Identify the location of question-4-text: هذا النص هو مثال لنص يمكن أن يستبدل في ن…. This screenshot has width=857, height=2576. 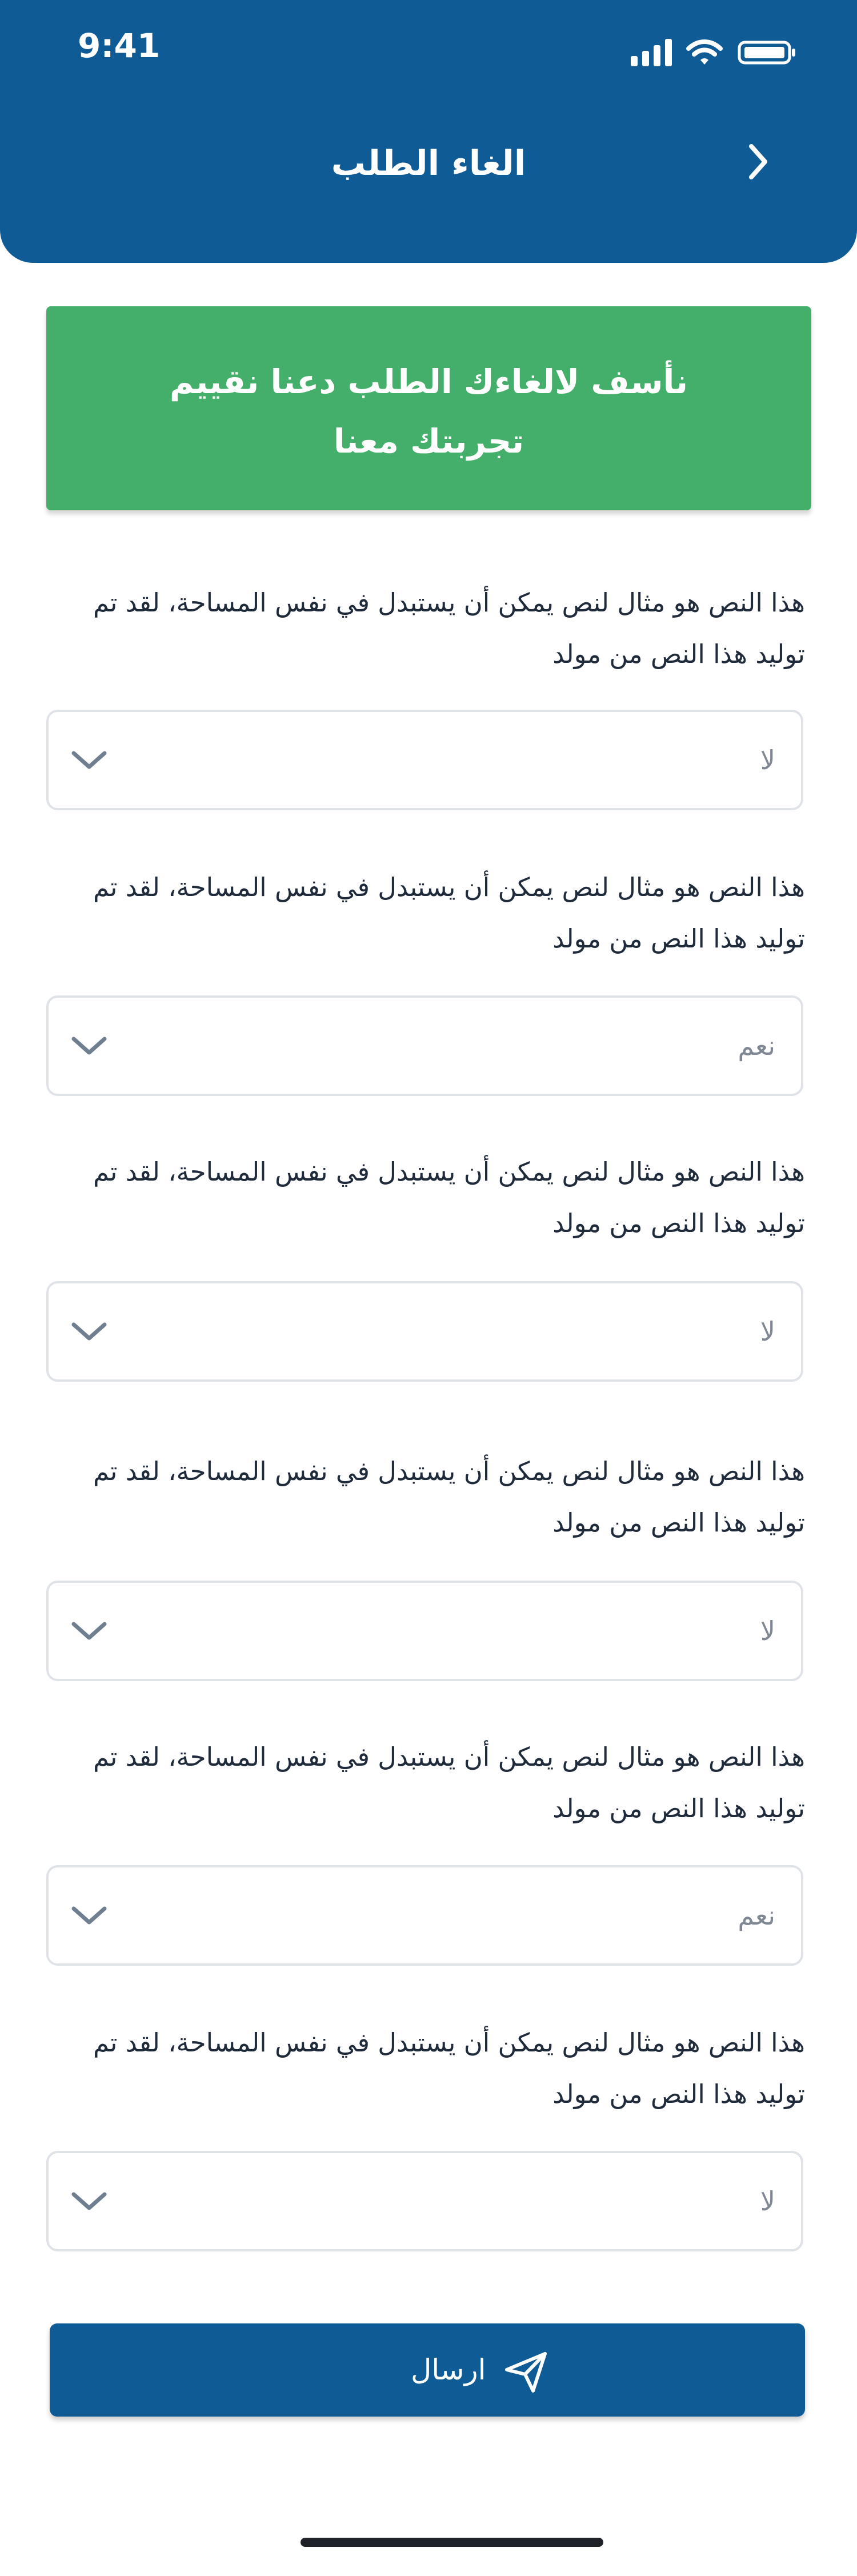
(449, 1497).